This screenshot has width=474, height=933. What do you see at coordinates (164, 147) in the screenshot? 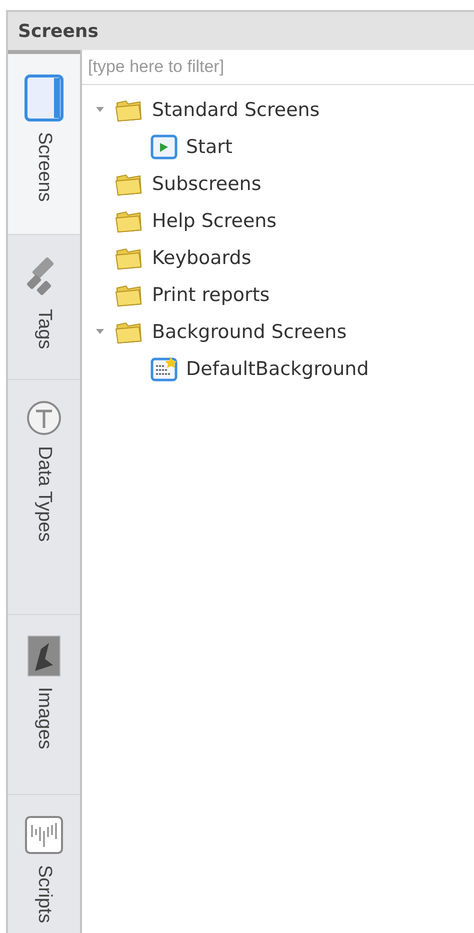
I see `screen-icon` at bounding box center [164, 147].